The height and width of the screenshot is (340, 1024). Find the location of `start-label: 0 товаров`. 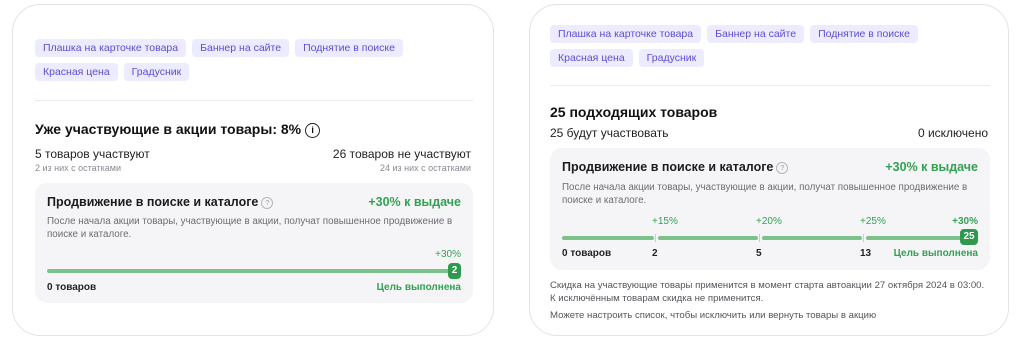

start-label: 0 товаров is located at coordinates (72, 287).